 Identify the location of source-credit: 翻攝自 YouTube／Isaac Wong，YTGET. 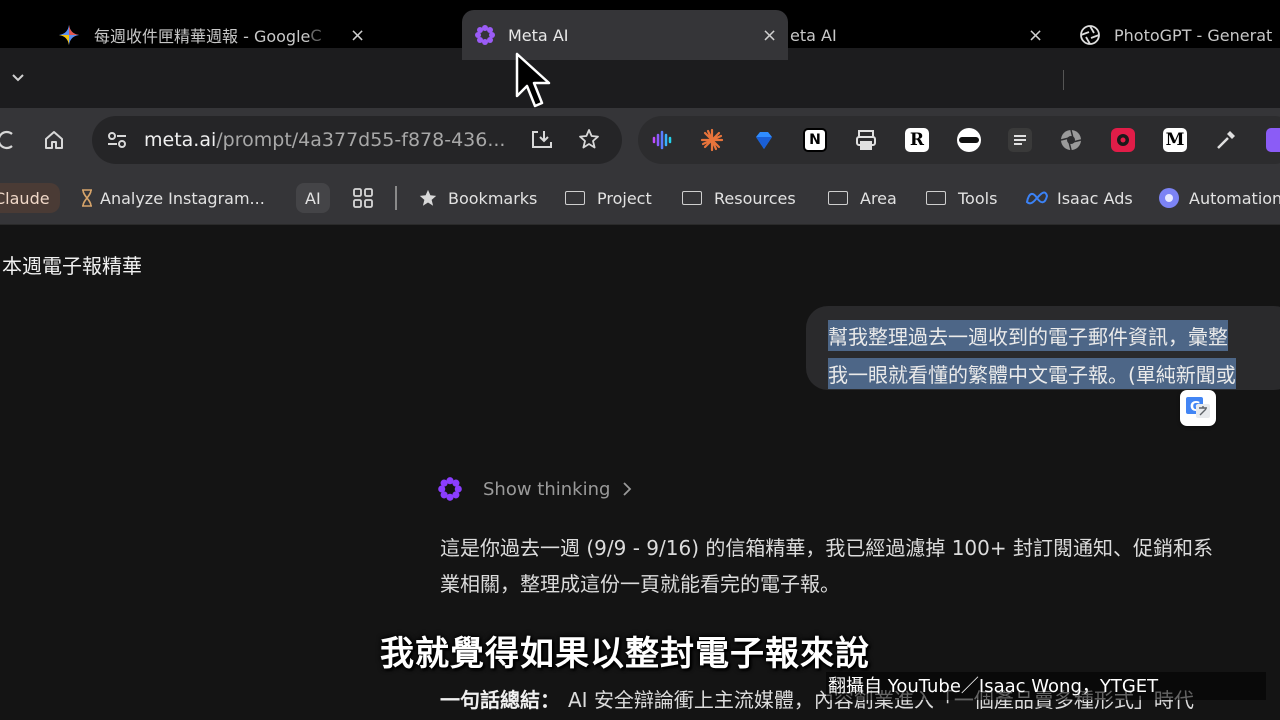
(1046, 686).